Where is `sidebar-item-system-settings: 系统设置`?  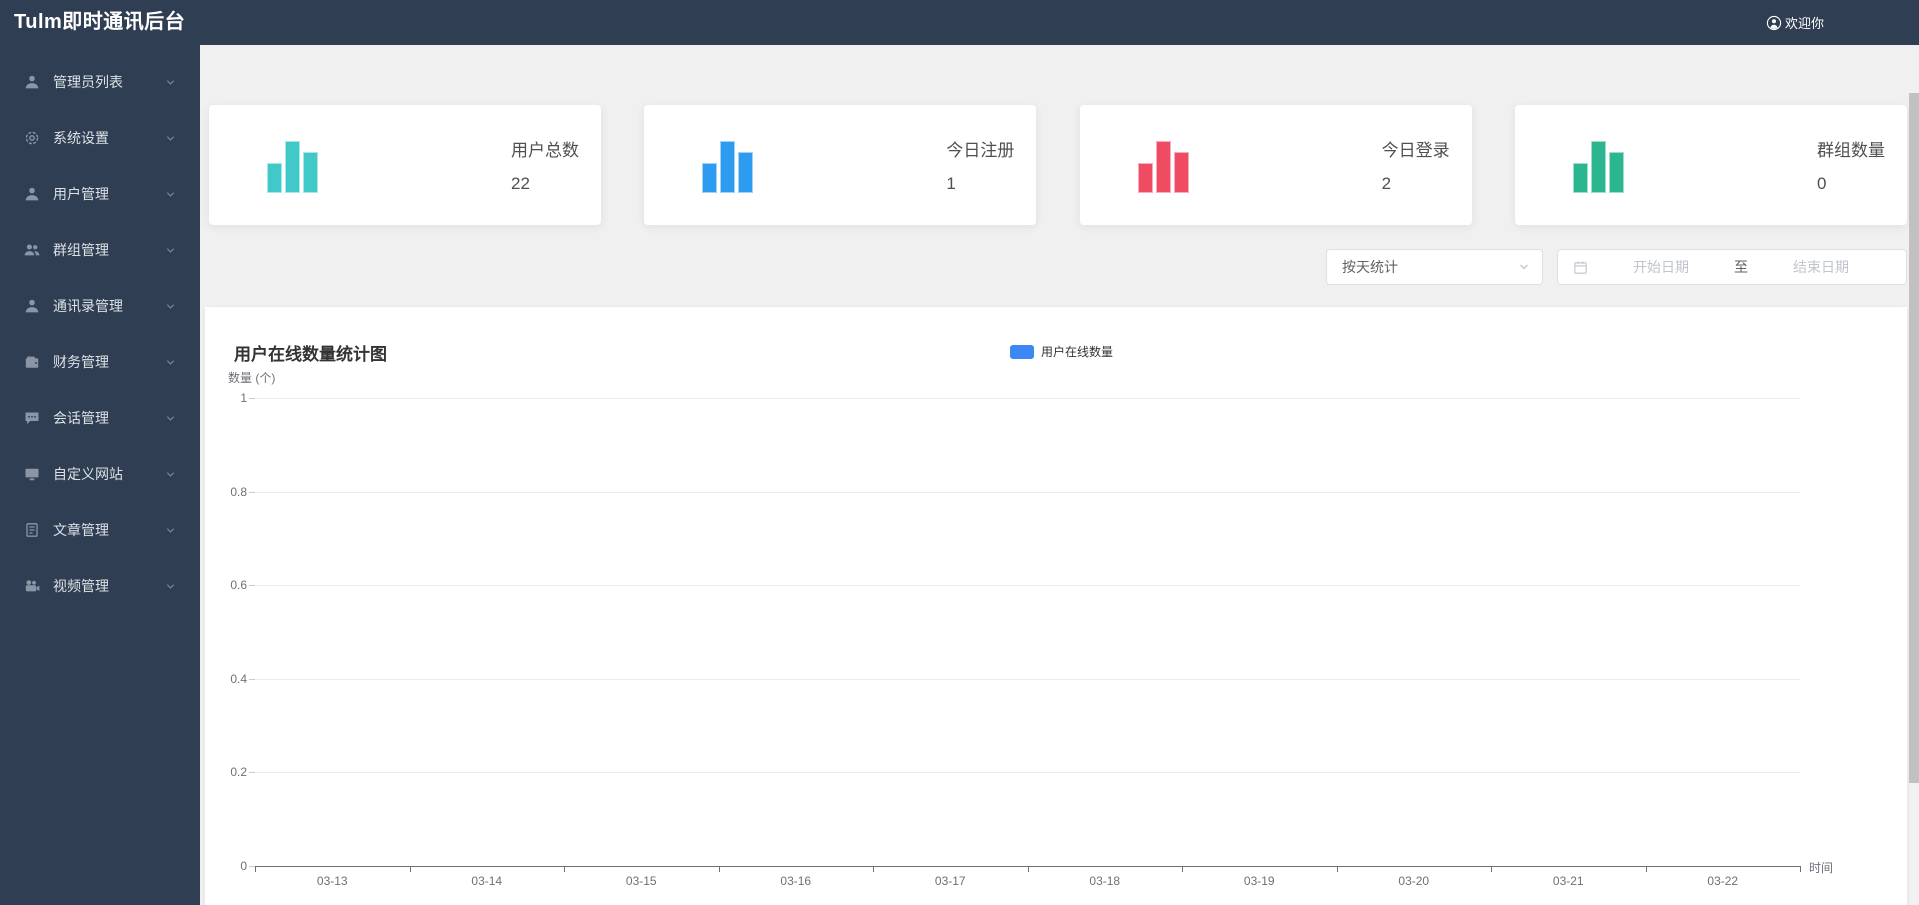 sidebar-item-system-settings: 系统设置 is located at coordinates (100, 138).